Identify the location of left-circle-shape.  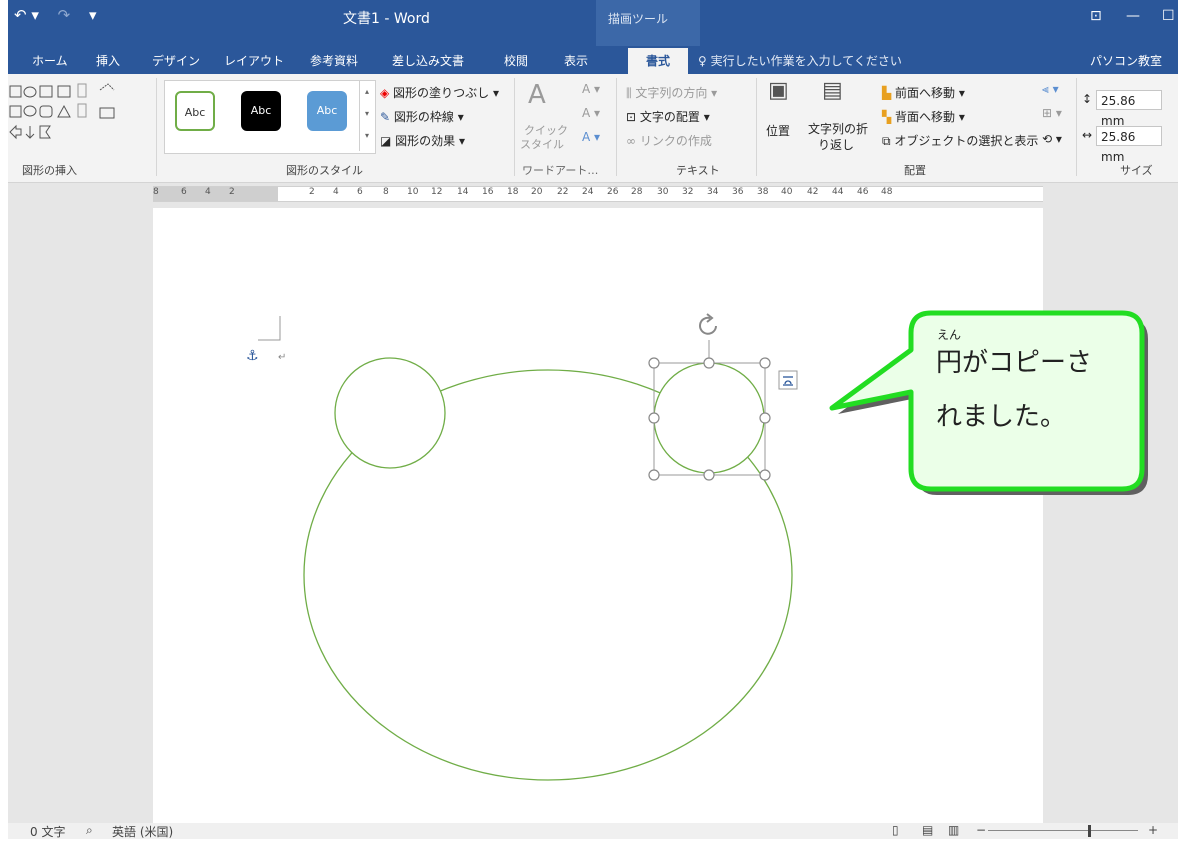
(390, 413).